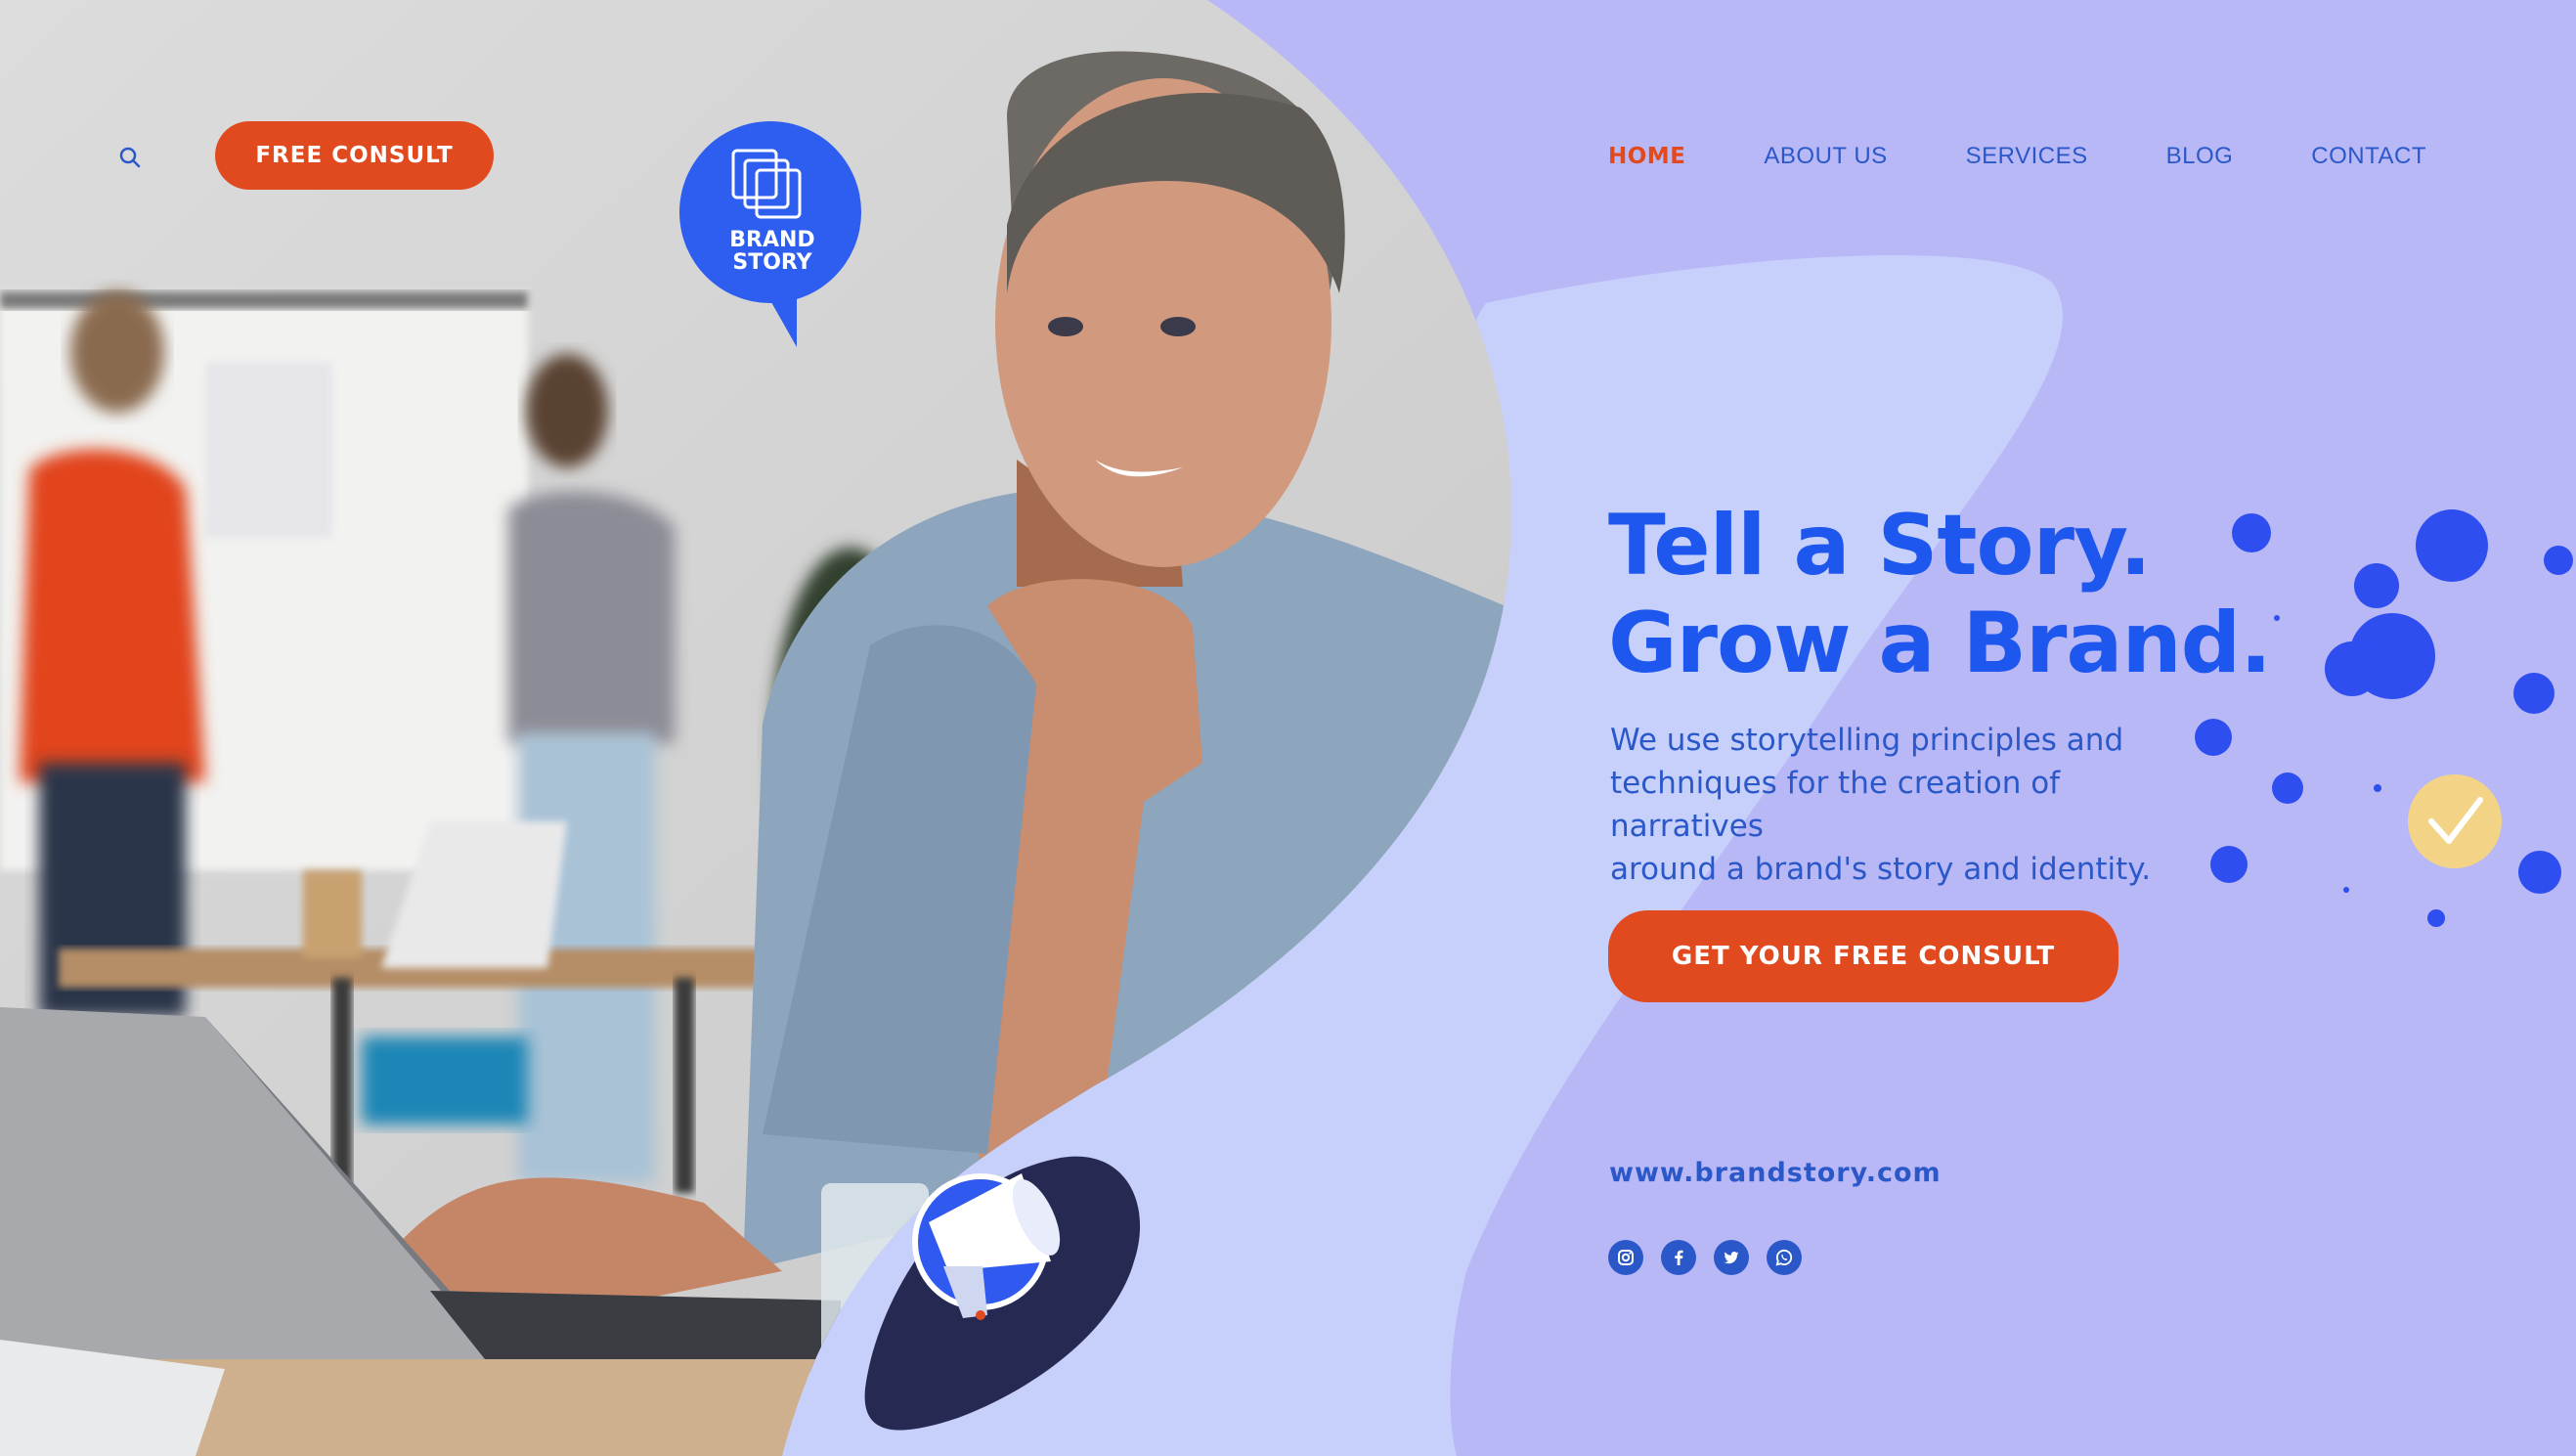  Describe the element at coordinates (1825, 156) in the screenshot. I see `nav-about-us: ABOUT US` at that location.